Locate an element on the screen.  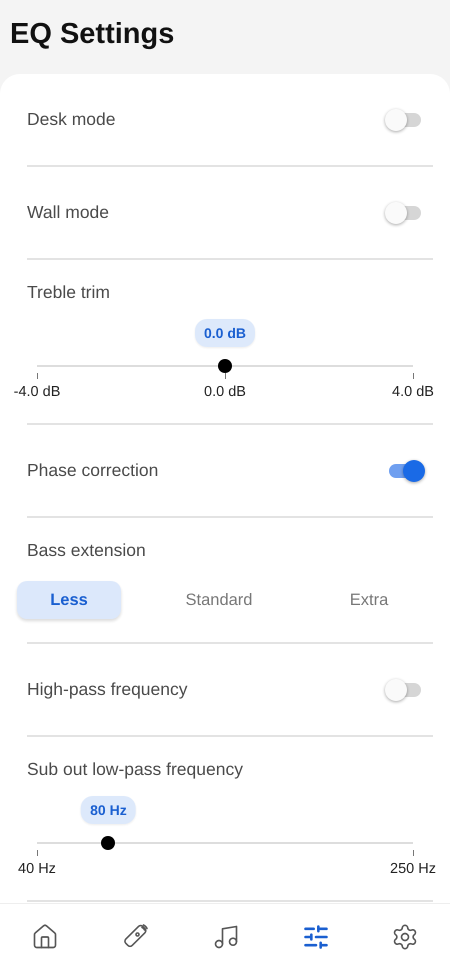
music-note-icon is located at coordinates (226, 937).